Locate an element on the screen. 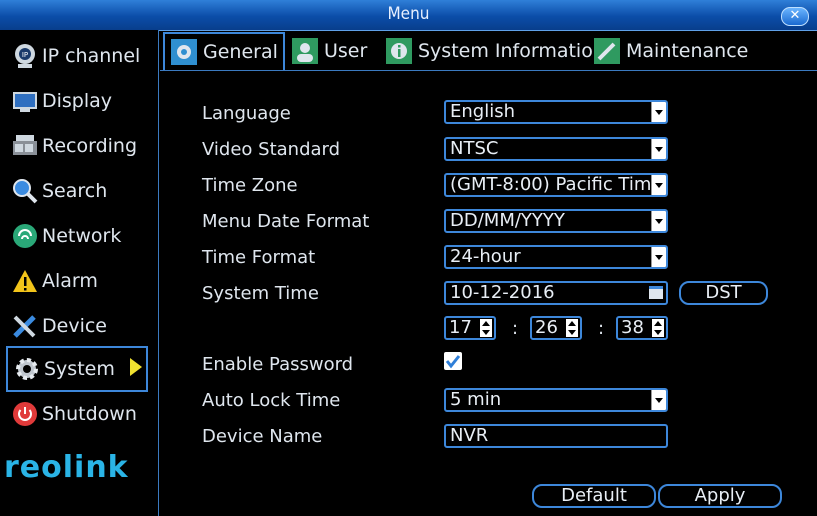  power-icon is located at coordinates (25, 414).